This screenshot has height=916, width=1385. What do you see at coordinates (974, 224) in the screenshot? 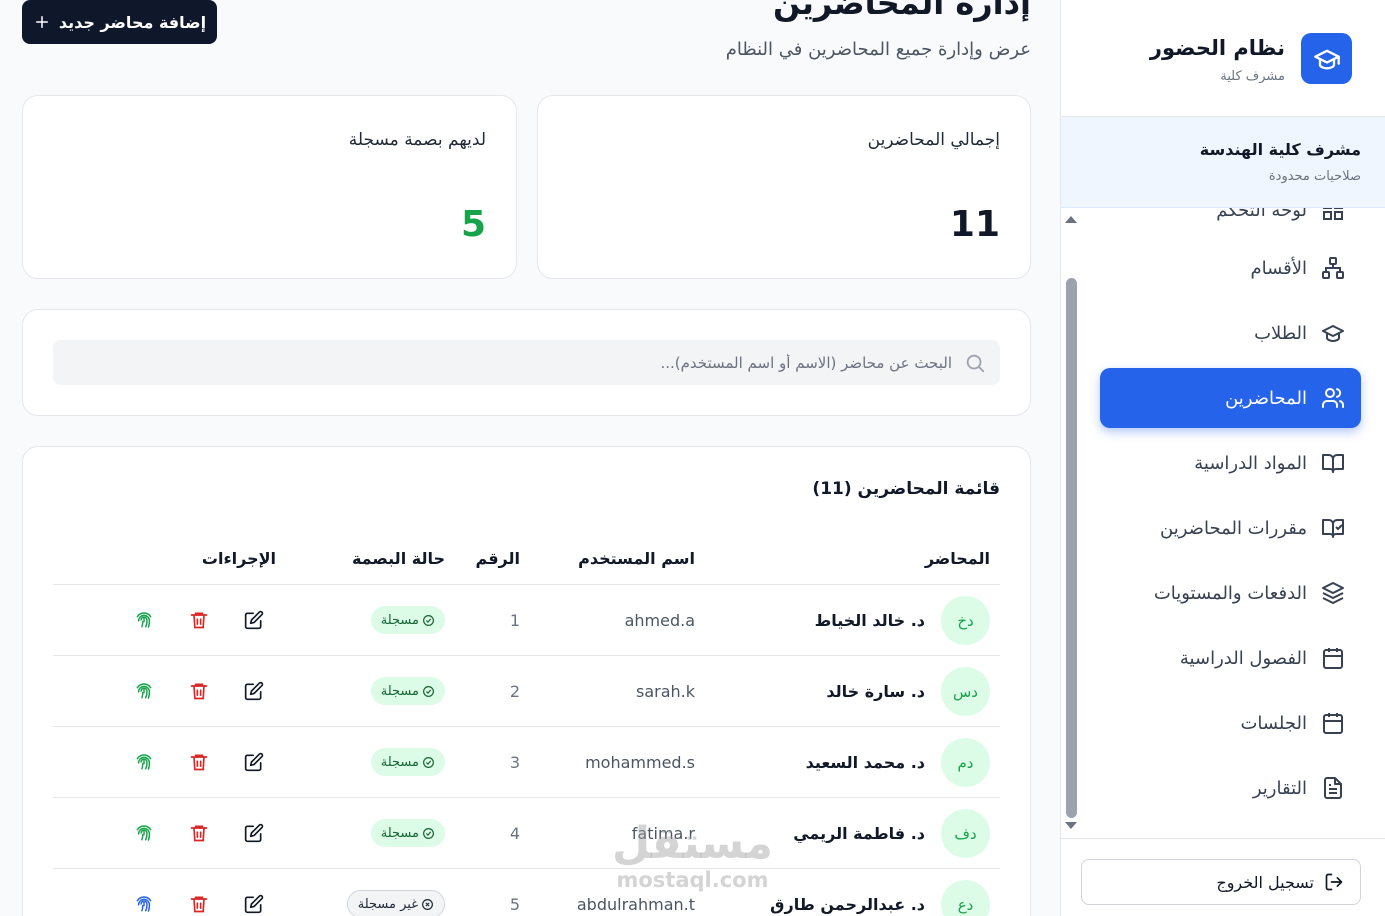
I see `stat-total-value: 11` at bounding box center [974, 224].